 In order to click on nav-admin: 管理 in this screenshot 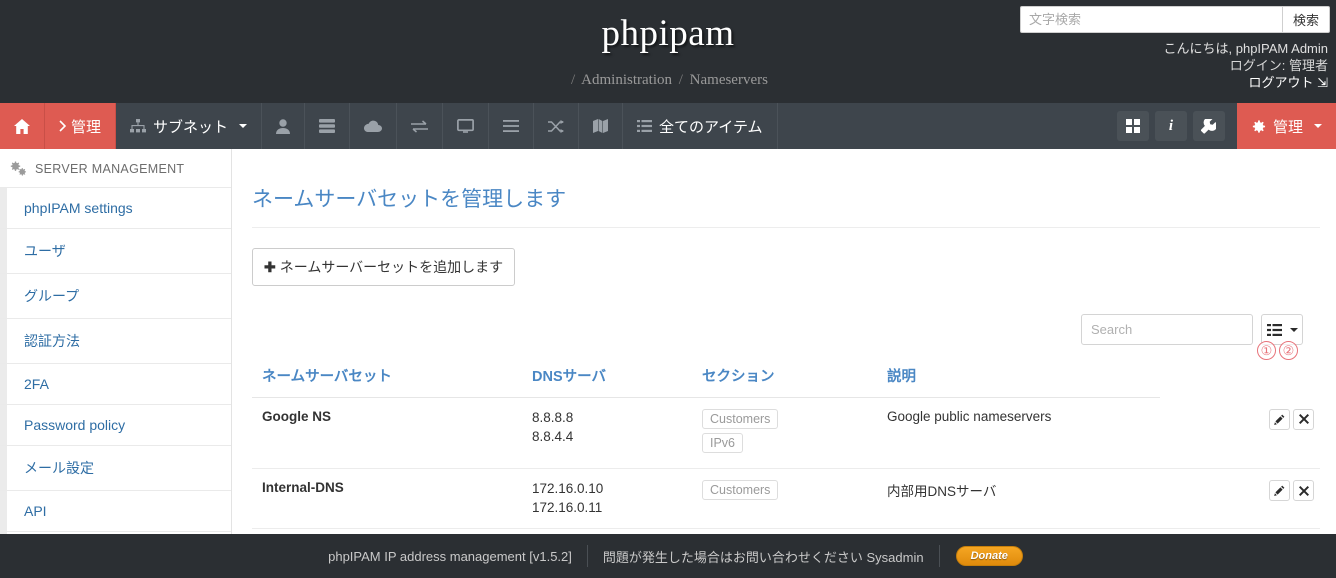, I will do `click(81, 126)`.